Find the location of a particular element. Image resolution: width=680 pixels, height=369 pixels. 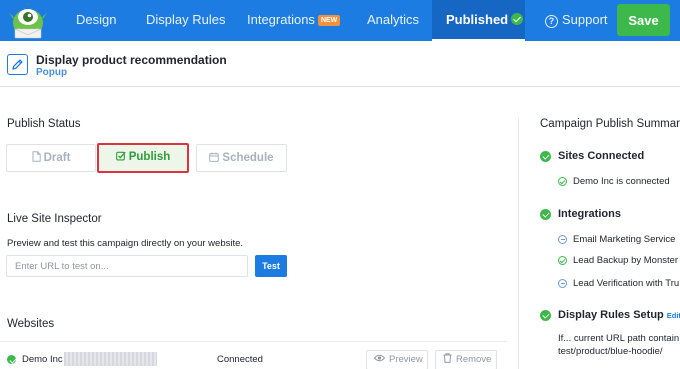

tab-display-rules: Display Rules is located at coordinates (185, 20).